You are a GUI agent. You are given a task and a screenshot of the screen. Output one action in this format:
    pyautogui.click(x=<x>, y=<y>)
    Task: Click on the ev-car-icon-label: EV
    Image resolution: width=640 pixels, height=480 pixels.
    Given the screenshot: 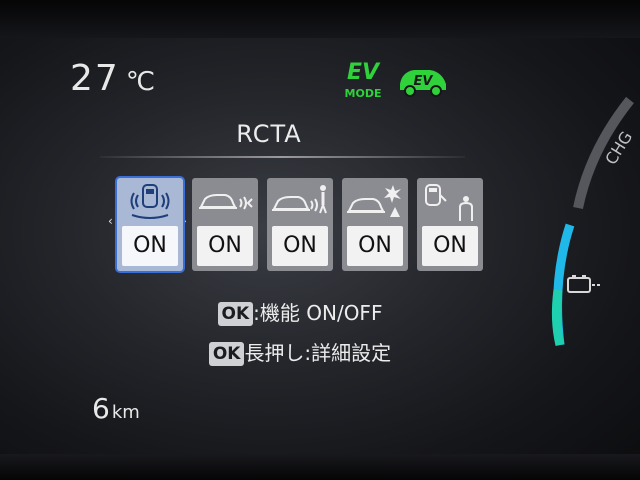 What is the action you would take?
    pyautogui.click(x=424, y=81)
    